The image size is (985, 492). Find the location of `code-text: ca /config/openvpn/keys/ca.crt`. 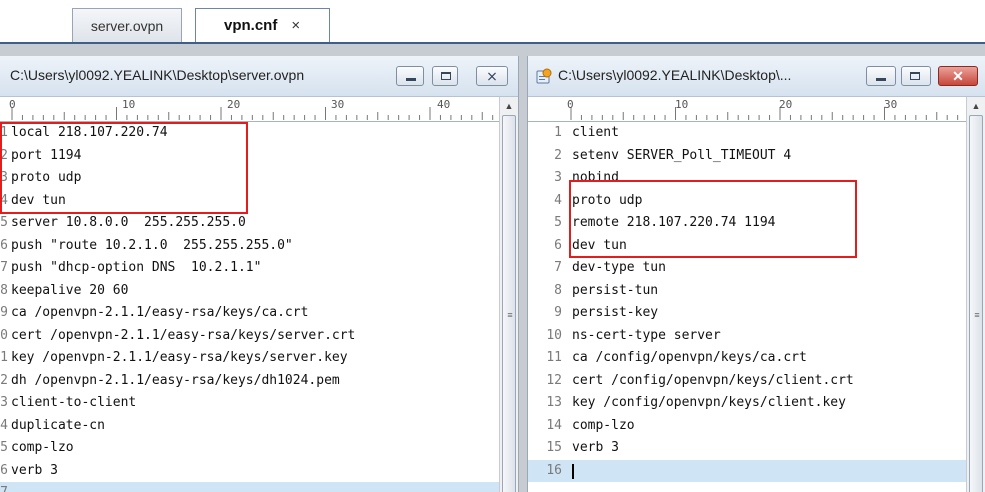

code-text: ca /config/openvpn/keys/ca.crt is located at coordinates (689, 357).